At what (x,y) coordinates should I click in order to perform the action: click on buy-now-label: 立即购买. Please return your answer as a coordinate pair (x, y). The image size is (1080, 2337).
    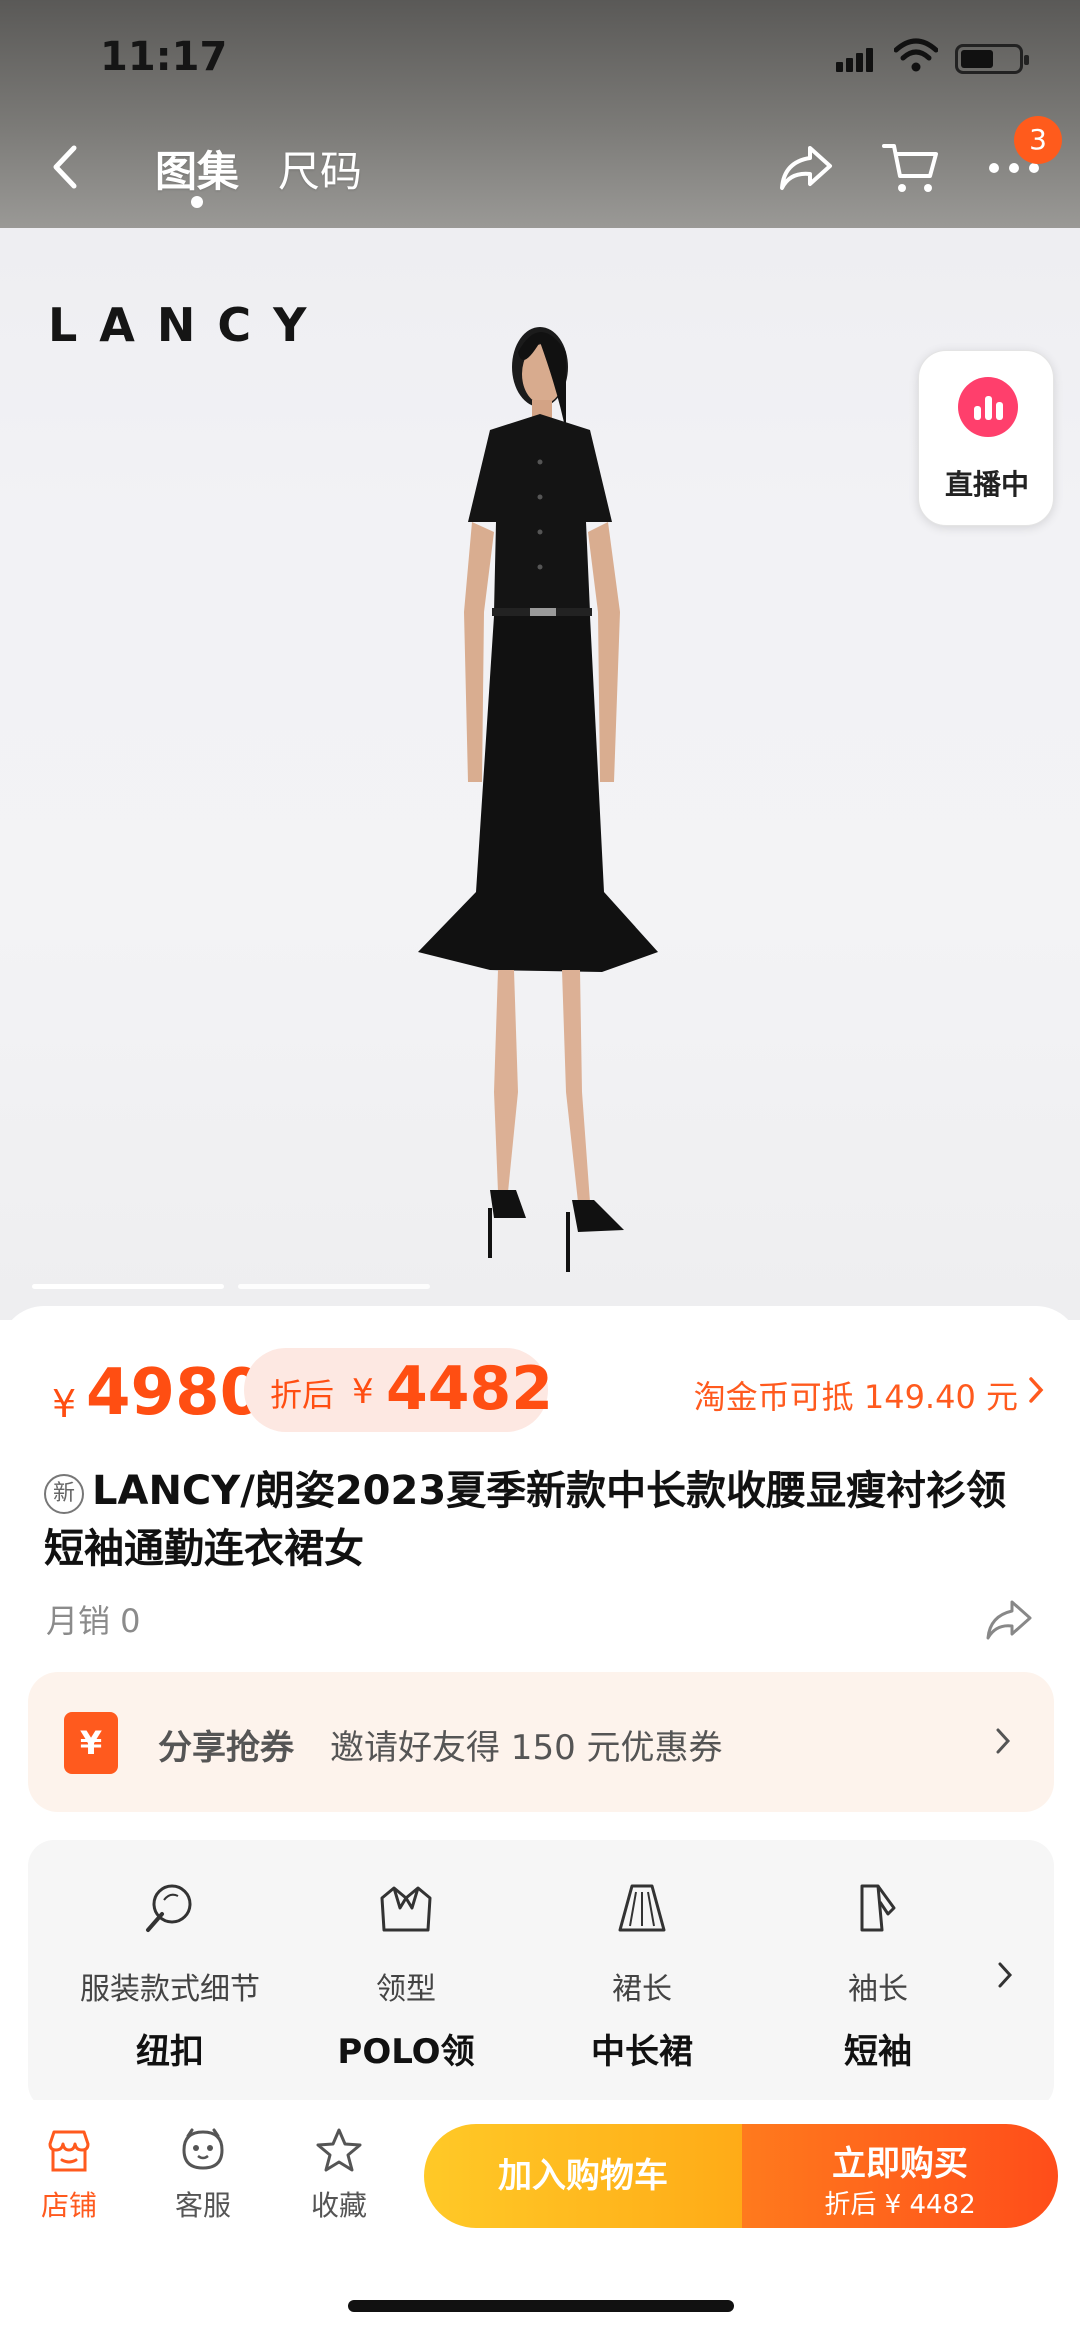
    Looking at the image, I should click on (900, 2164).